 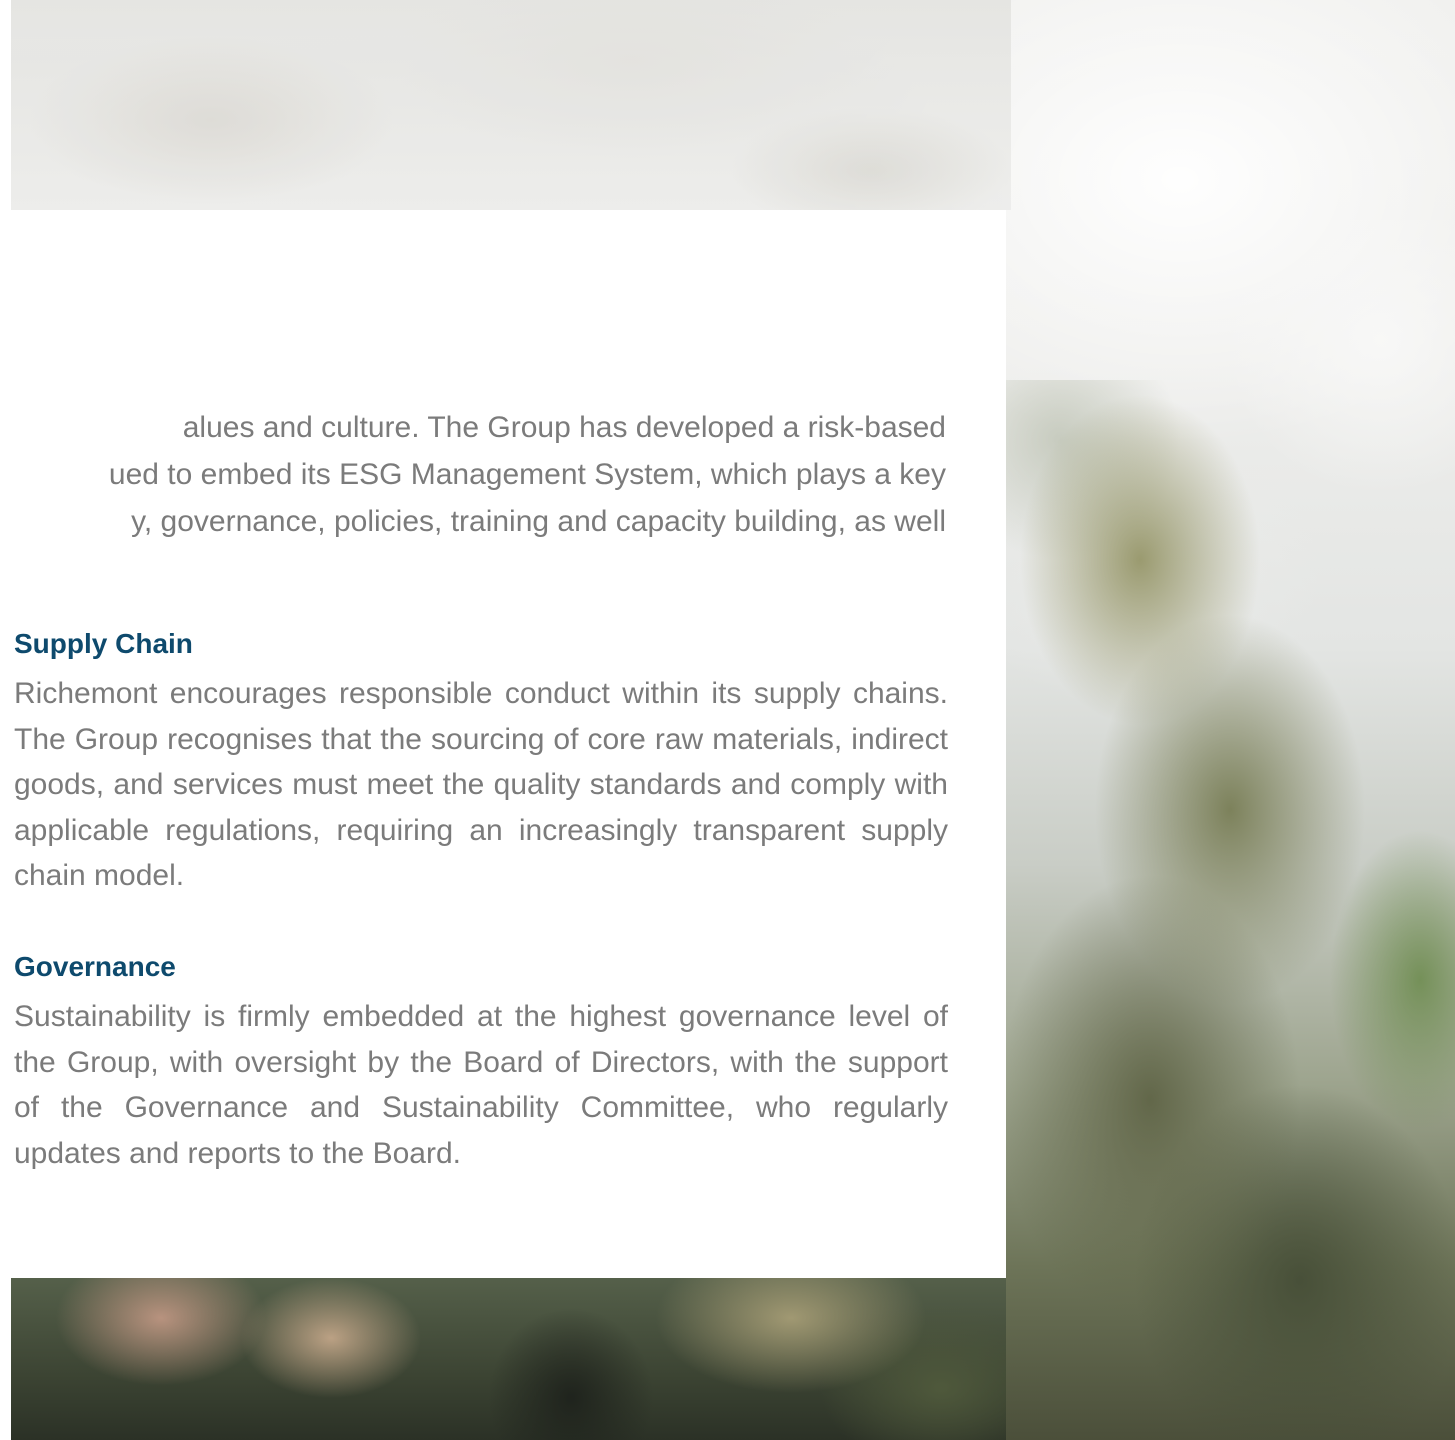 I want to click on section-title: Governance, so click(x=95, y=966).